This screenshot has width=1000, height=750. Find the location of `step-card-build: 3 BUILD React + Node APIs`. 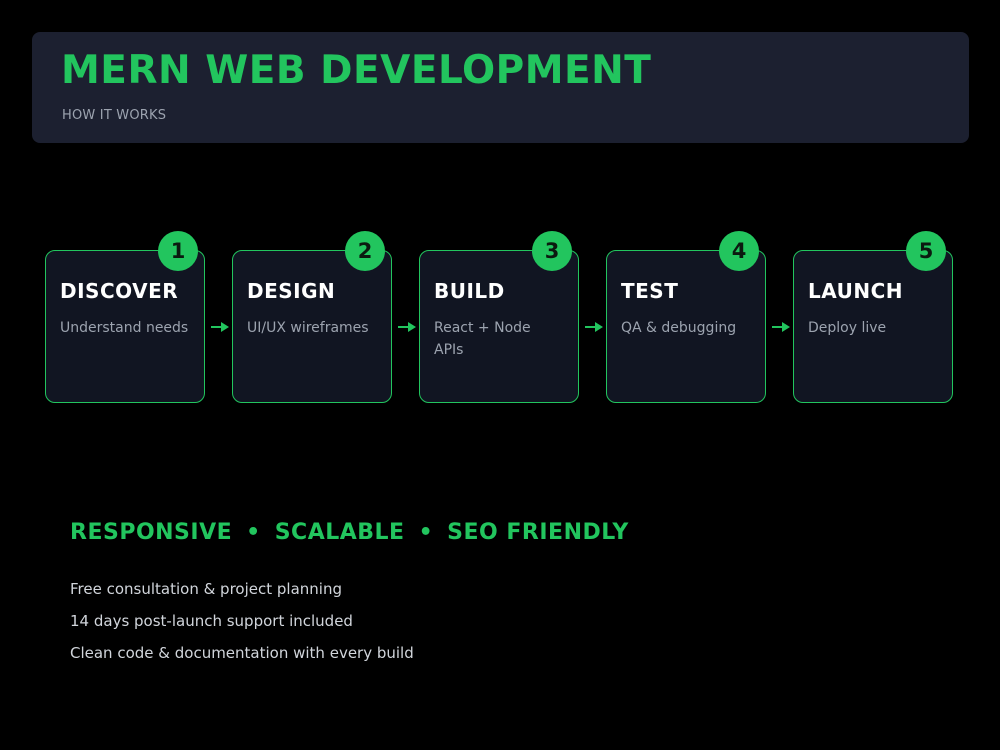

step-card-build: 3 BUILD React + Node APIs is located at coordinates (499, 317).